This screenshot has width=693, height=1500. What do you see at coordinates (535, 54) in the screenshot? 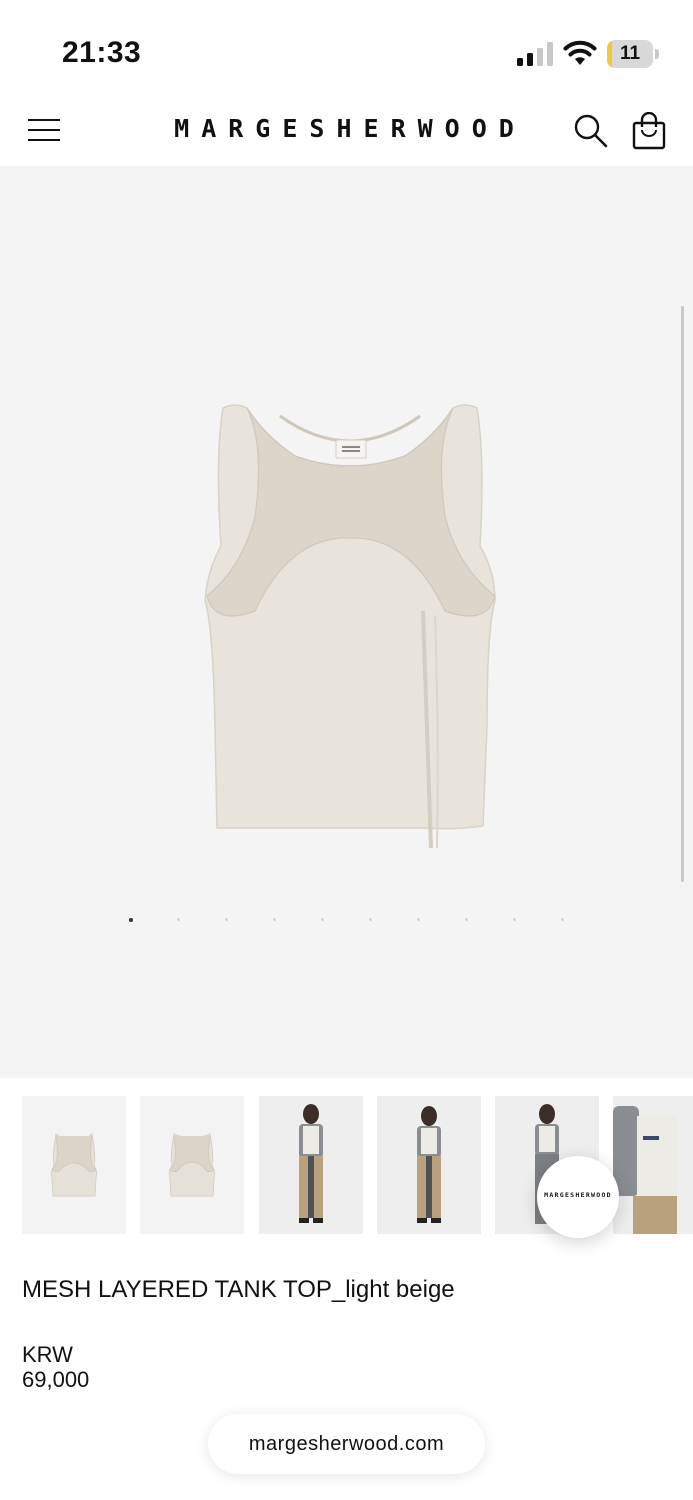
I see `cellular-signal-icon` at bounding box center [535, 54].